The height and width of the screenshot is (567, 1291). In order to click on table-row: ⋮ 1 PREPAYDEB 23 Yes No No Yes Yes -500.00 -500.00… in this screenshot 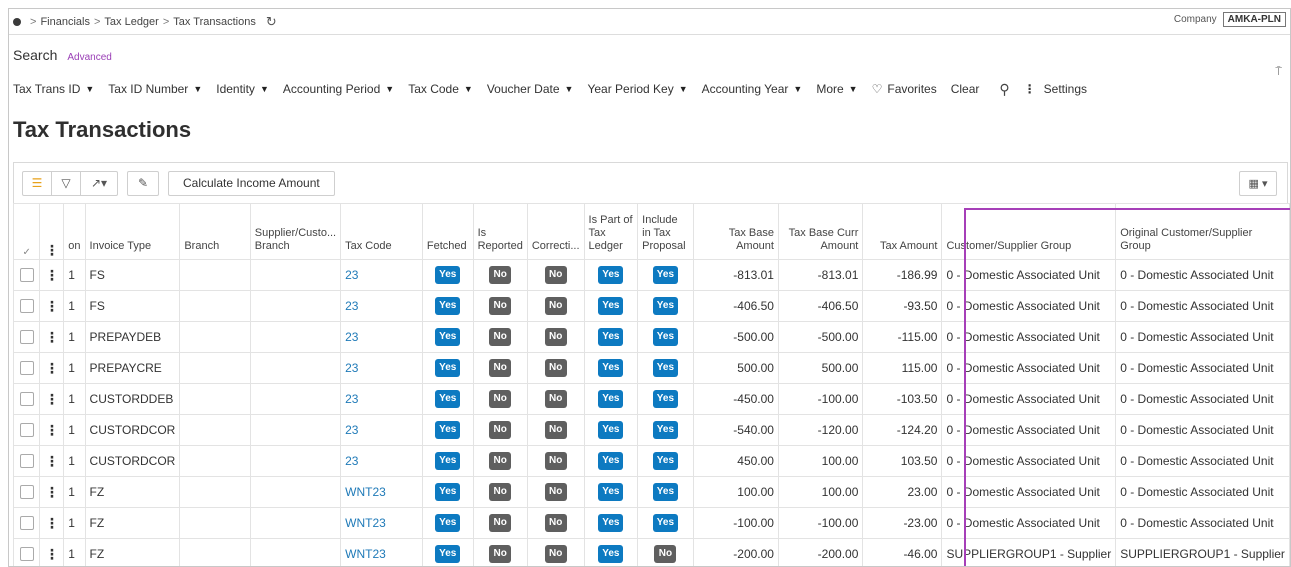, I will do `click(651, 337)`.